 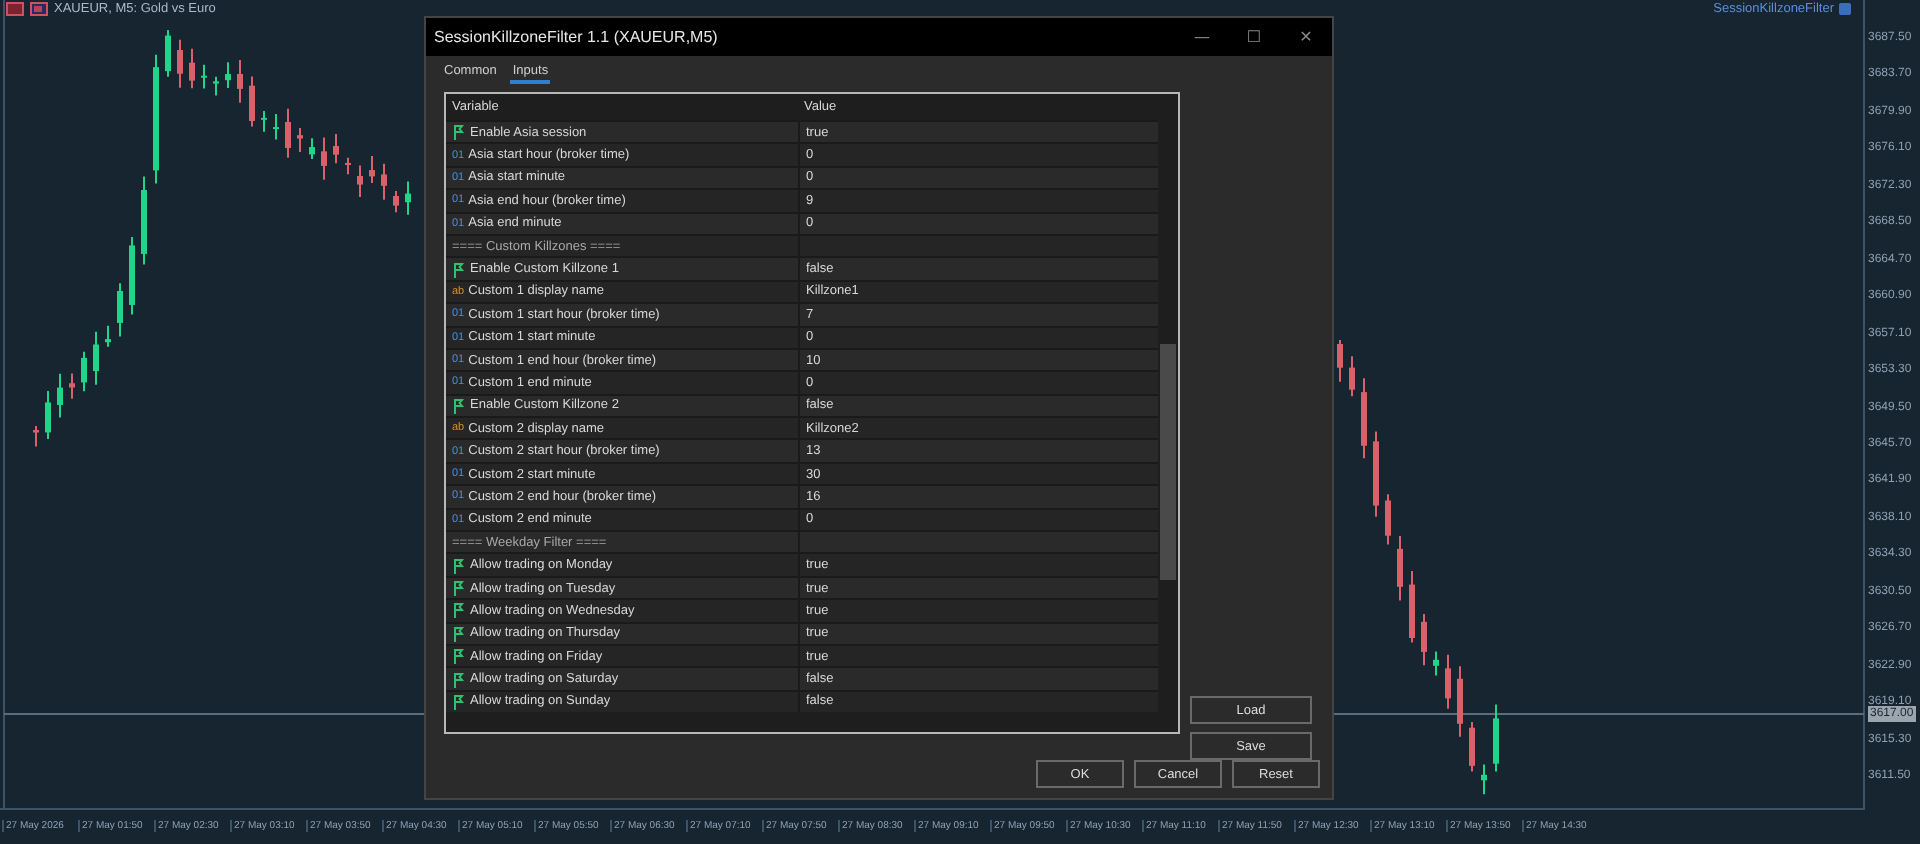 I want to click on maximize-button: ☐, so click(x=1254, y=37).